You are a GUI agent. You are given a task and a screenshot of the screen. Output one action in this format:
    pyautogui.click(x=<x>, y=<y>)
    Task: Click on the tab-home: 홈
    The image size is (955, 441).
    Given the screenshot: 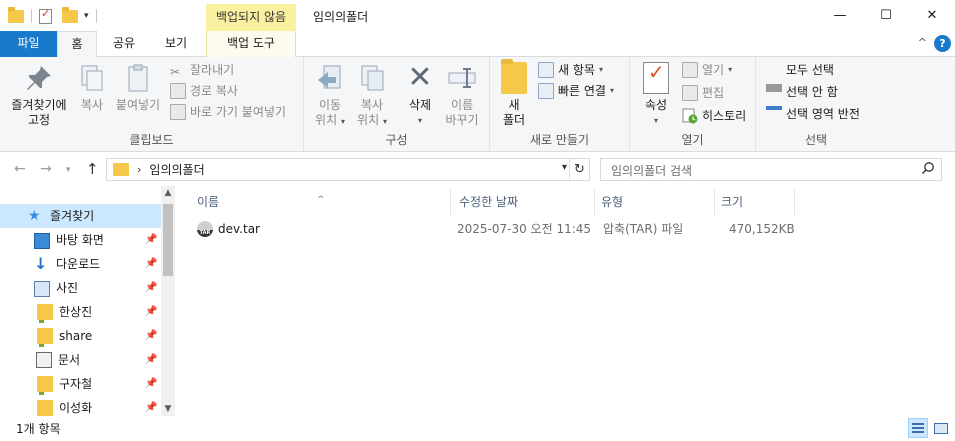 What is the action you would take?
    pyautogui.click(x=77, y=44)
    